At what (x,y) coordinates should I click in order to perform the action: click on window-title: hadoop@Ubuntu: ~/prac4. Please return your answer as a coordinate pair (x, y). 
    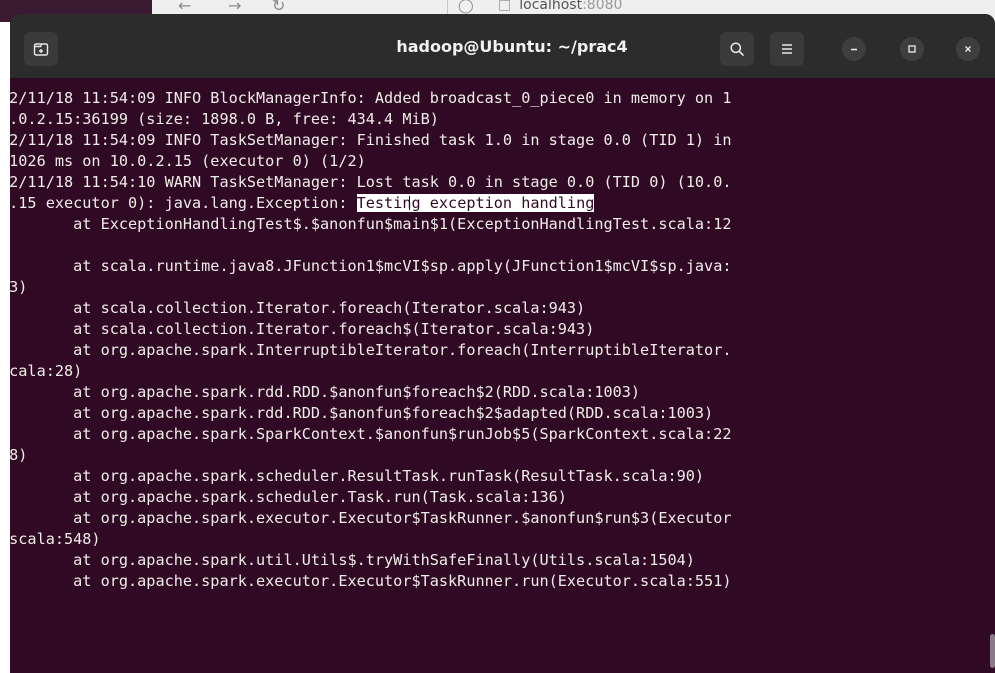
    Looking at the image, I should click on (512, 46).